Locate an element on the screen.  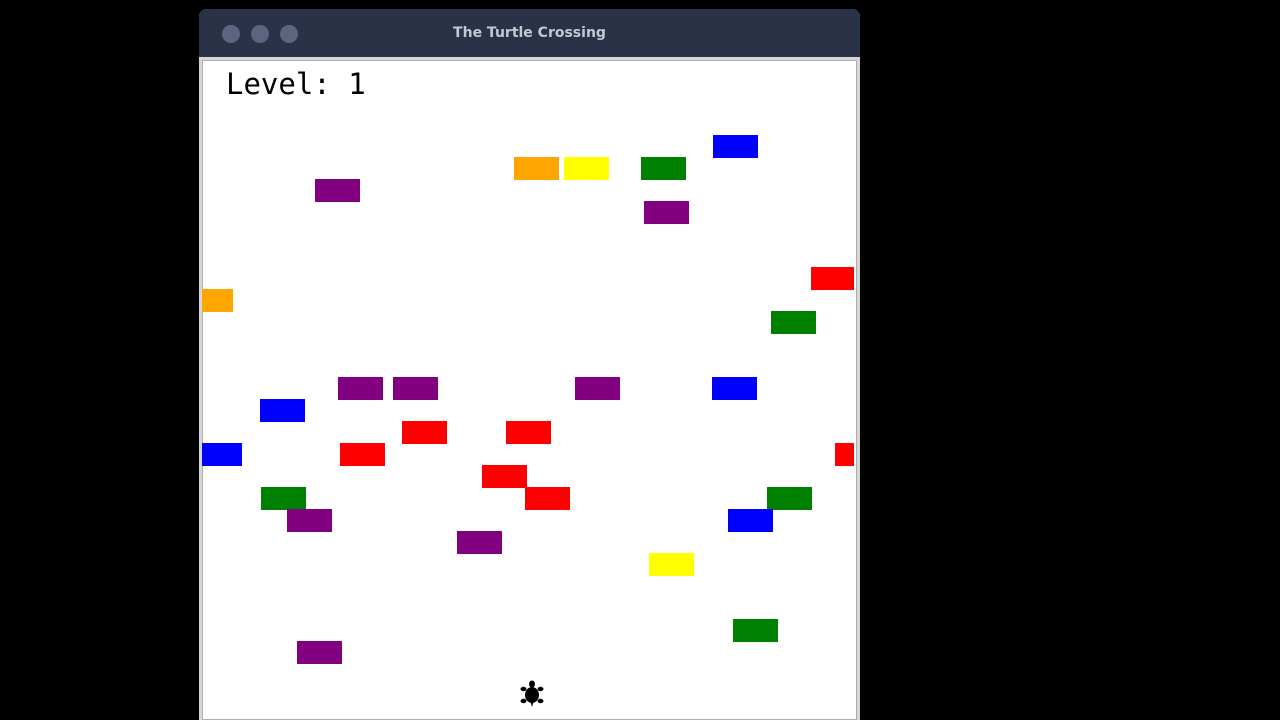
window-title: The Turtle Crossing is located at coordinates (529, 33).